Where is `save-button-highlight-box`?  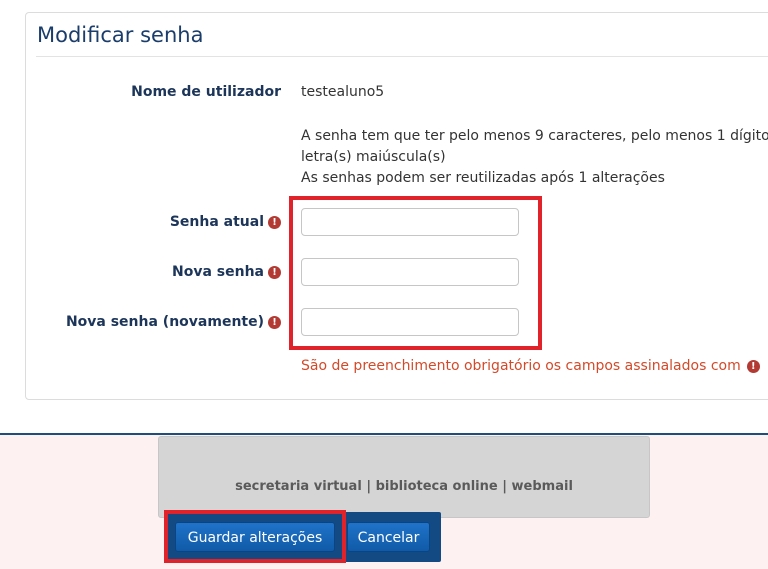 save-button-highlight-box is located at coordinates (255, 536).